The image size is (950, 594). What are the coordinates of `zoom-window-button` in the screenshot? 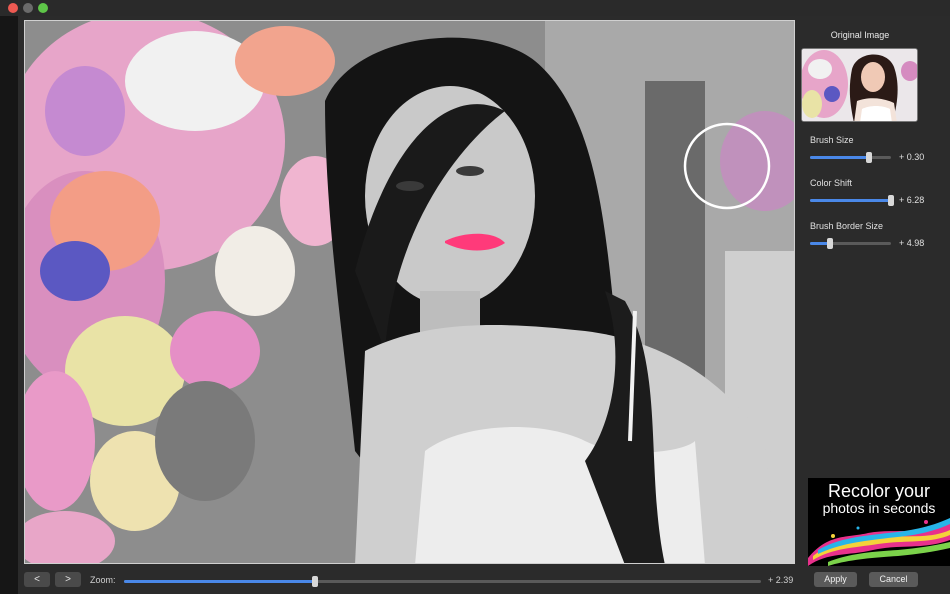 It's located at (43, 8).